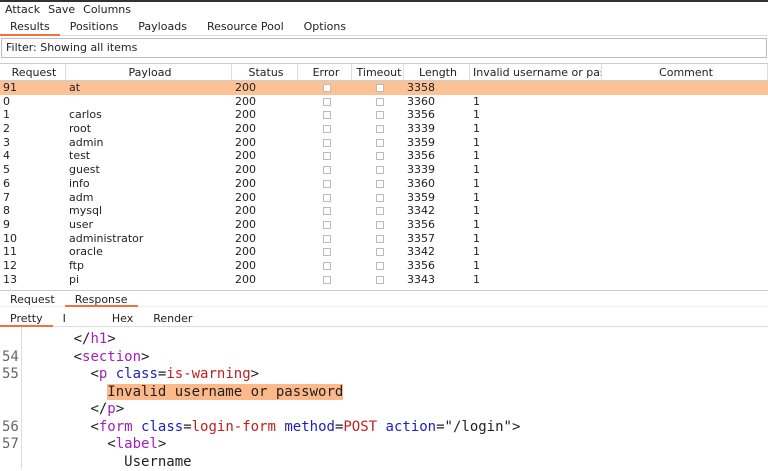 The image size is (768, 471). I want to click on tab-resource-pool: Resource Pool, so click(245, 26).